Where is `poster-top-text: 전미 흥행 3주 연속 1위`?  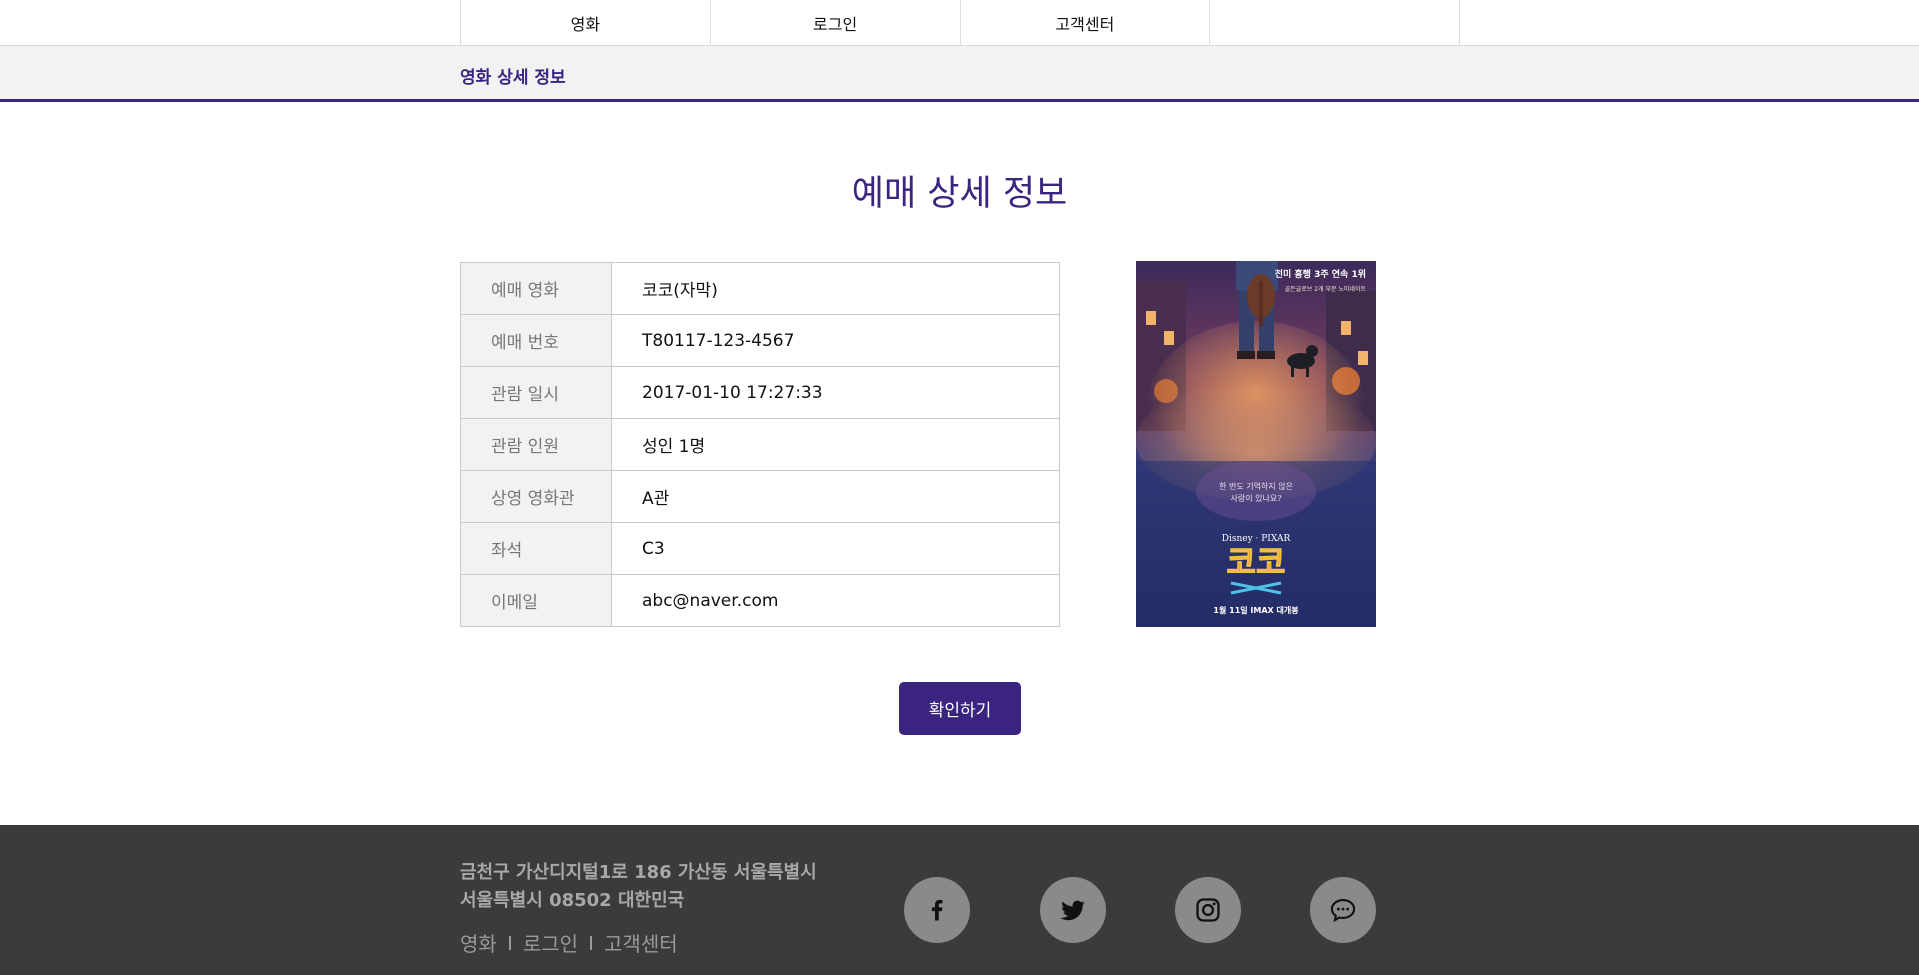 poster-top-text: 전미 흥행 3주 연속 1위 is located at coordinates (1320, 274).